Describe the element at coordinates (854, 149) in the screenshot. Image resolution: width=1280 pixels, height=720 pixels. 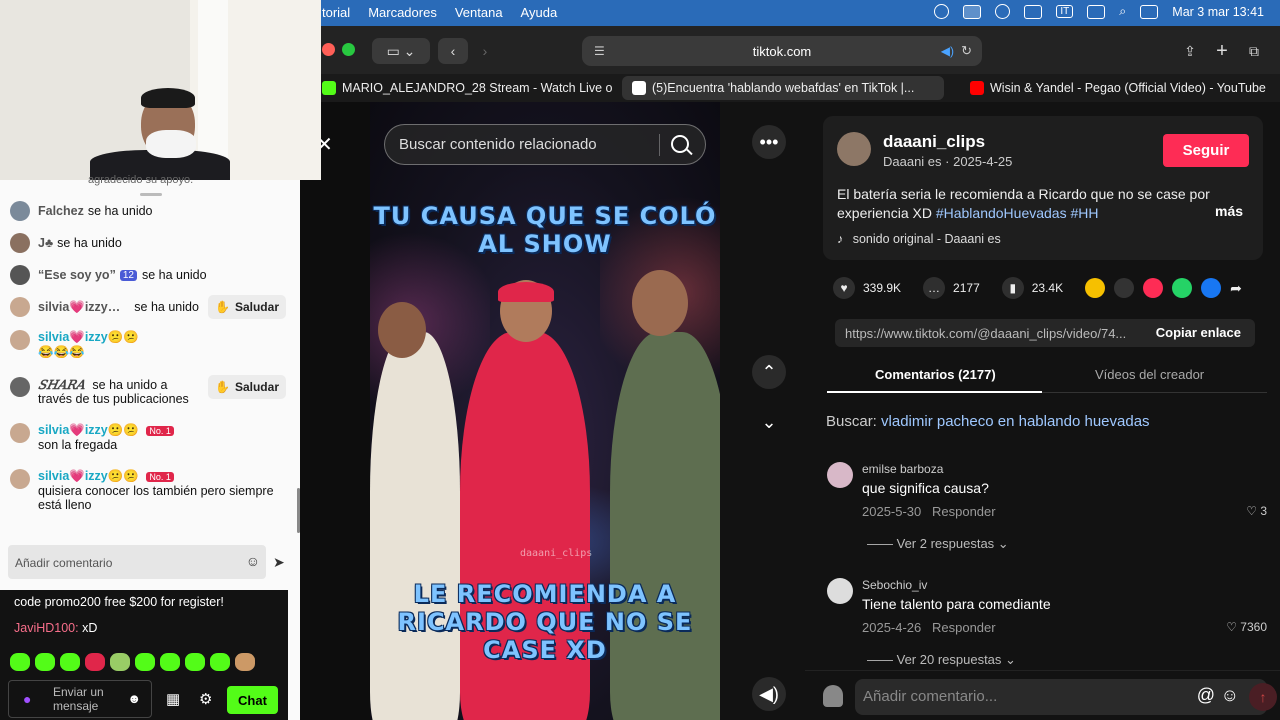
I see `creator-avatar` at that location.